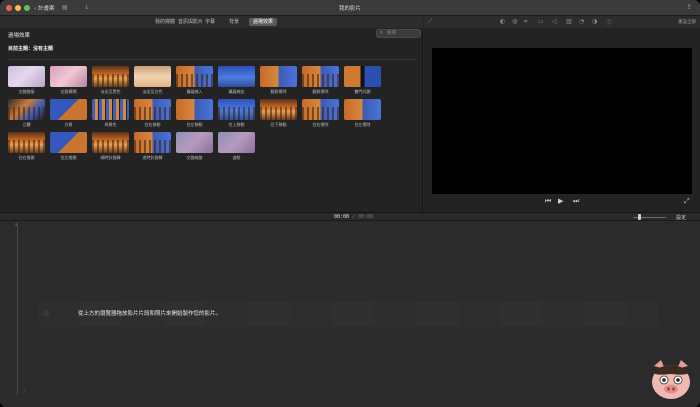  I want to click on transition-tile: 立體, so click(26, 113).